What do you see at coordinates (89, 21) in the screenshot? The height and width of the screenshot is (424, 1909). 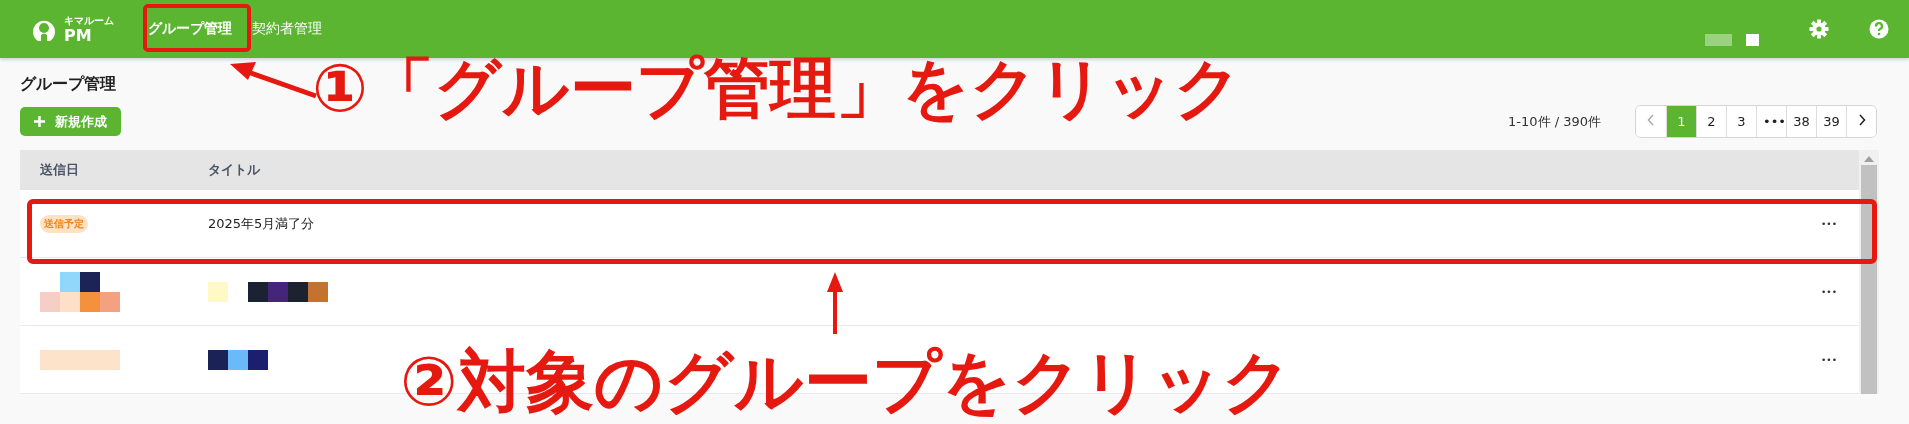 I see `logo-caption: キマルーム` at bounding box center [89, 21].